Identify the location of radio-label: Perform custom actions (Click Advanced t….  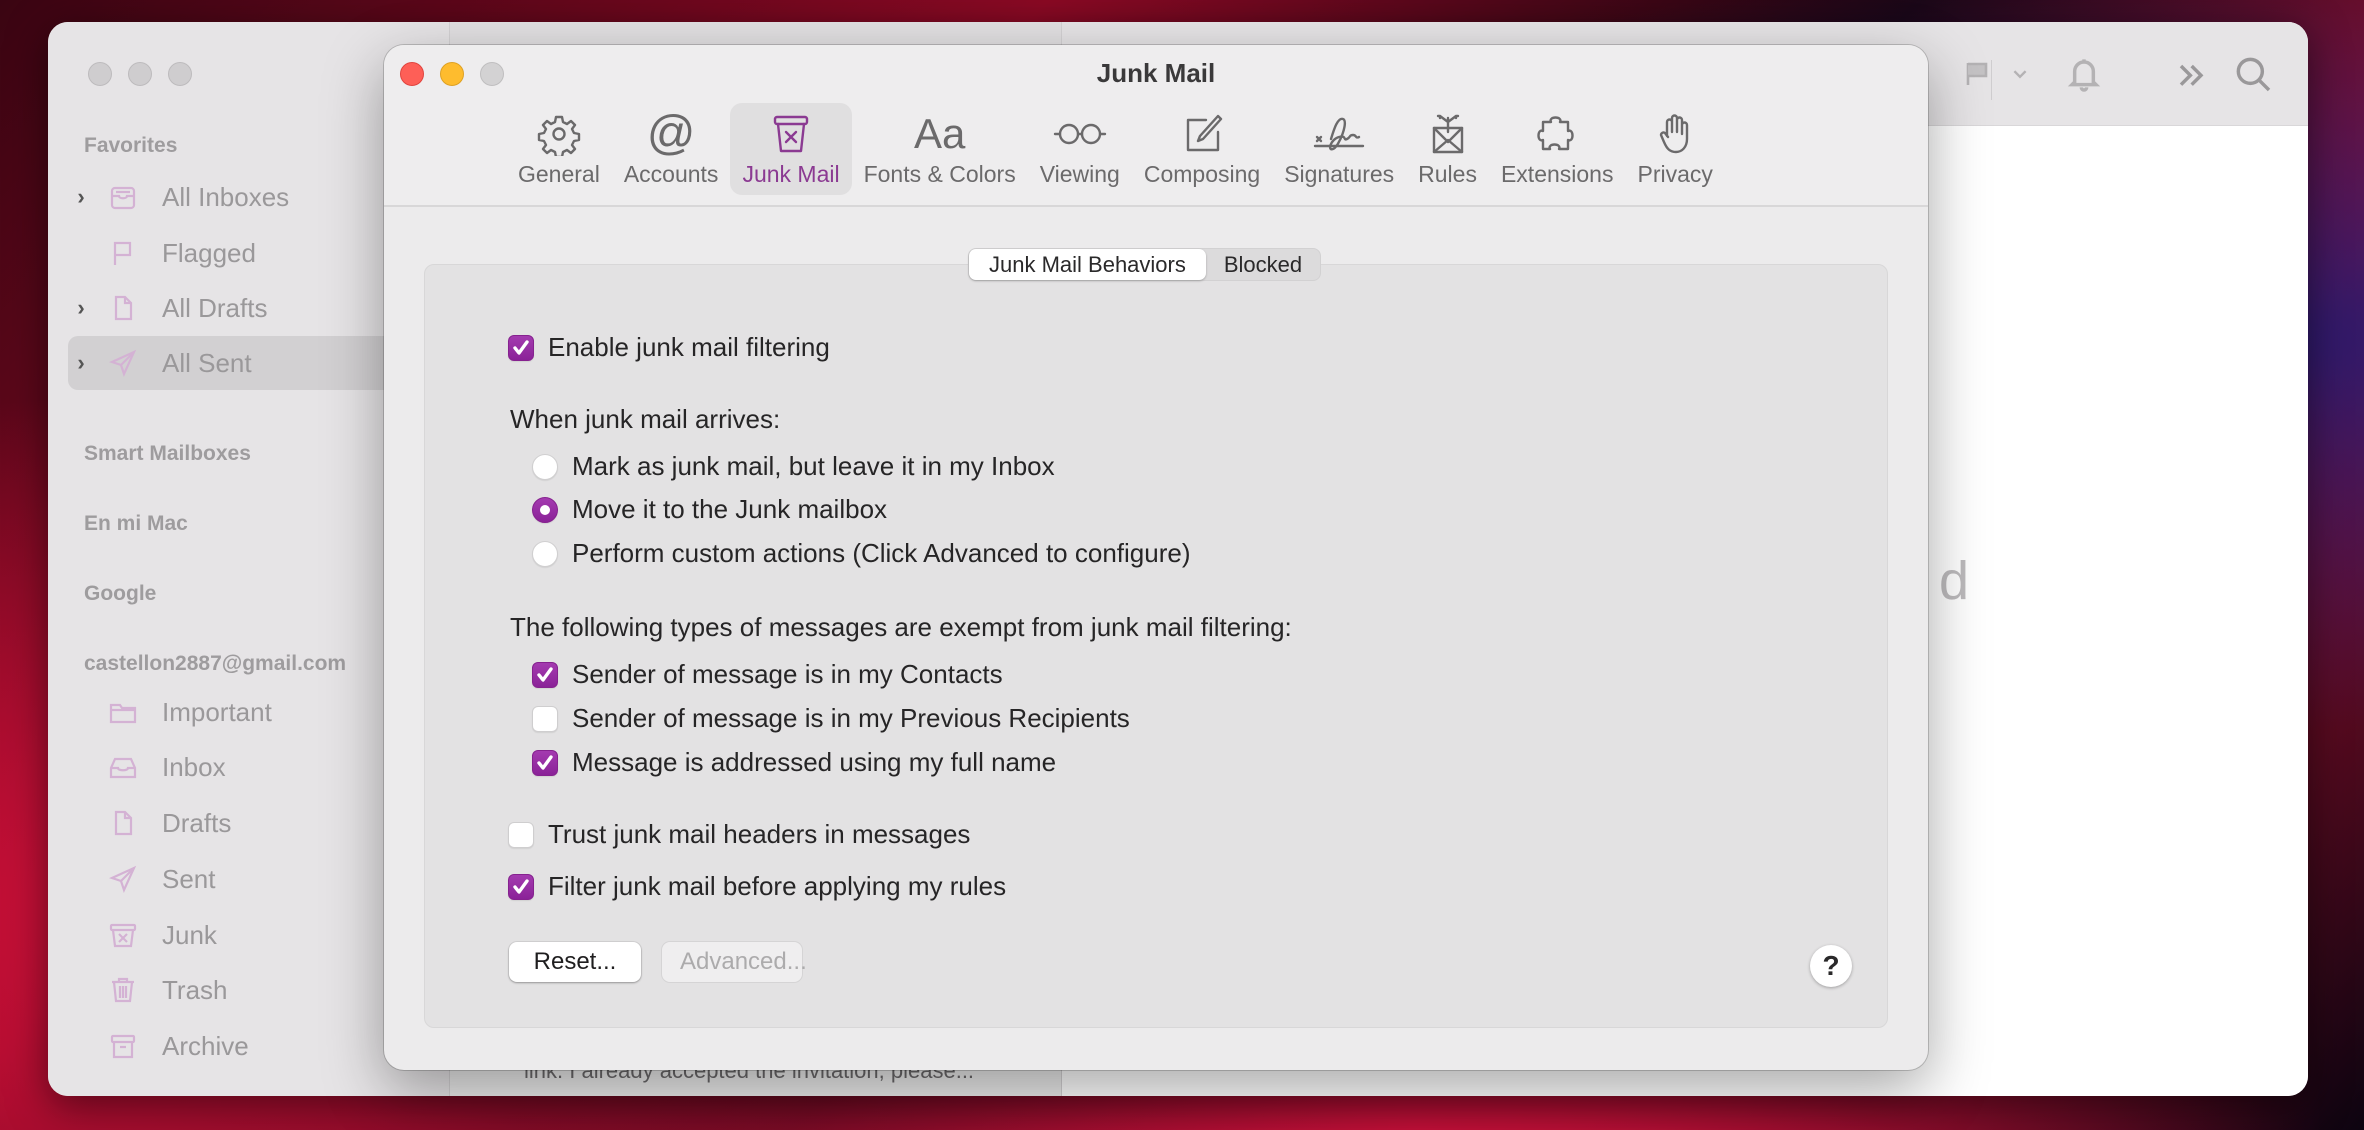
(881, 553).